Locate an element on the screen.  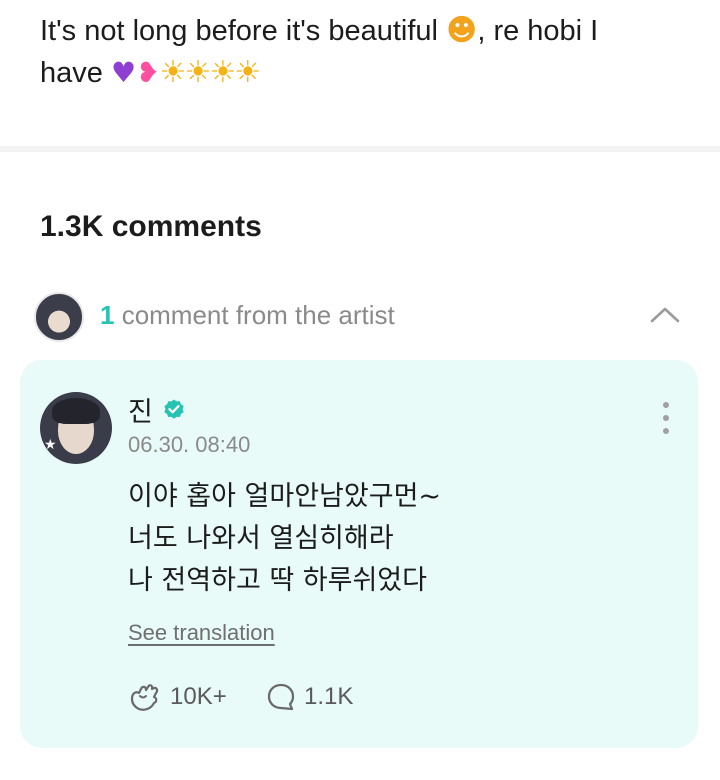
like-button: 10K+ is located at coordinates (177, 697).